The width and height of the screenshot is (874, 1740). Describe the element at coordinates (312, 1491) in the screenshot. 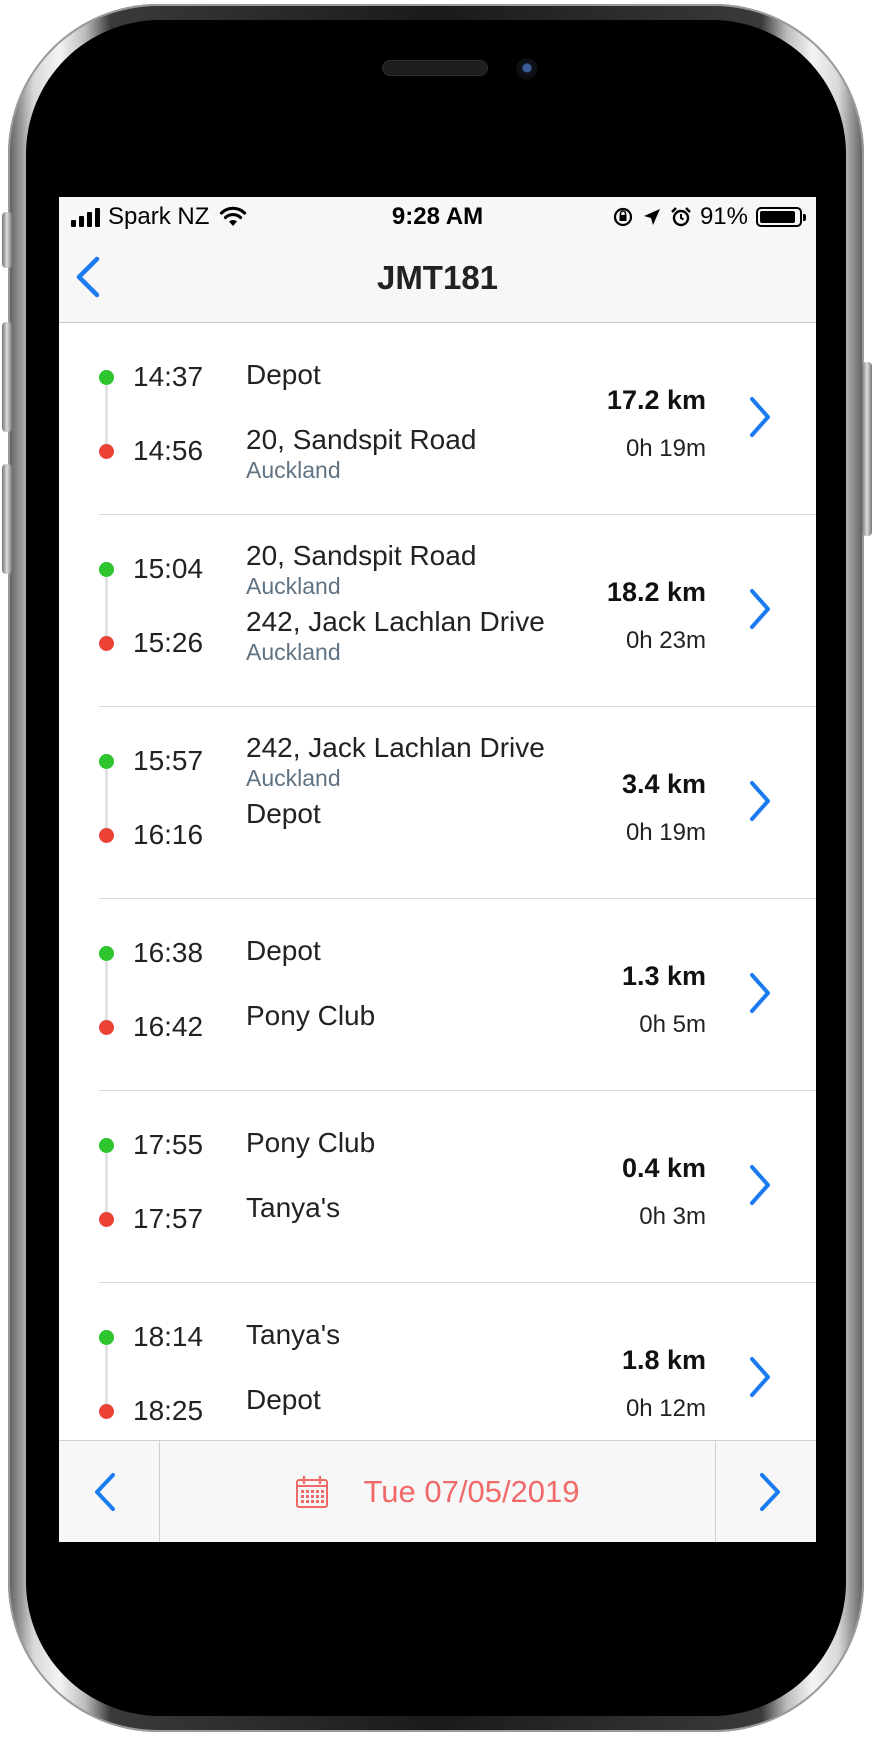

I see `calendar-icon` at that location.